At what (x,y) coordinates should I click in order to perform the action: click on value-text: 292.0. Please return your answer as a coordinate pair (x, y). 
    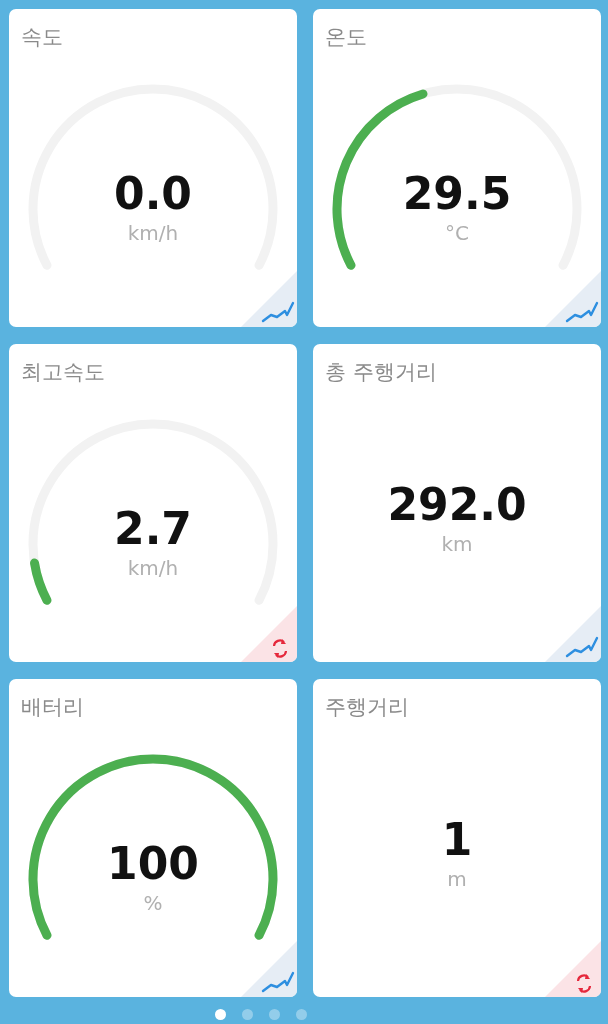
    Looking at the image, I should click on (457, 505).